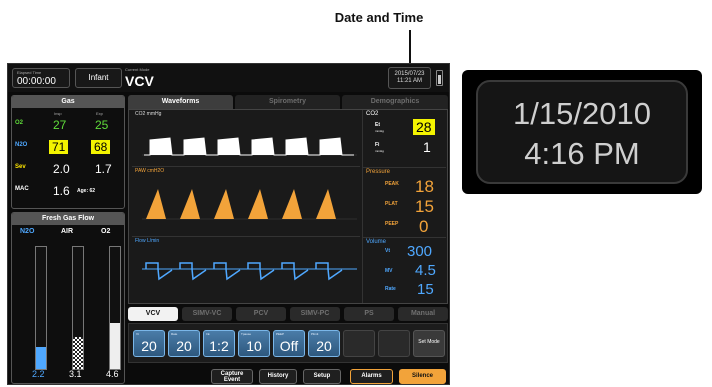  Describe the element at coordinates (369, 314) in the screenshot. I see `mode-tab-ps: PS` at that location.